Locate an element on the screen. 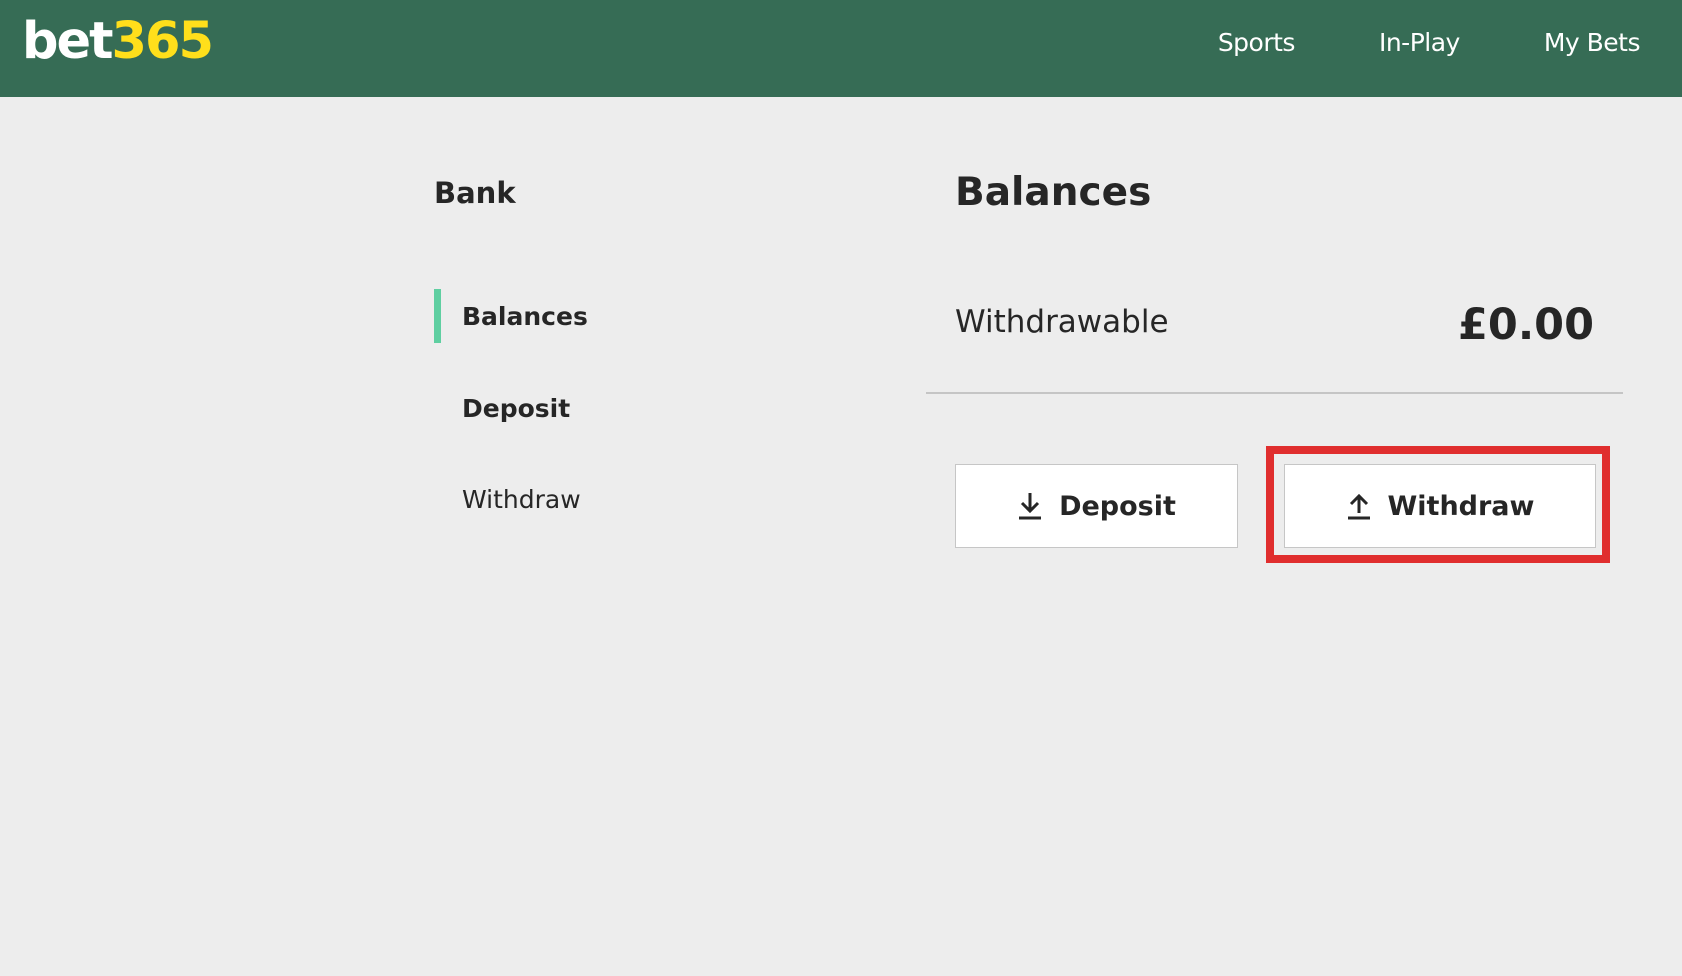  download-icon is located at coordinates (1030, 506).